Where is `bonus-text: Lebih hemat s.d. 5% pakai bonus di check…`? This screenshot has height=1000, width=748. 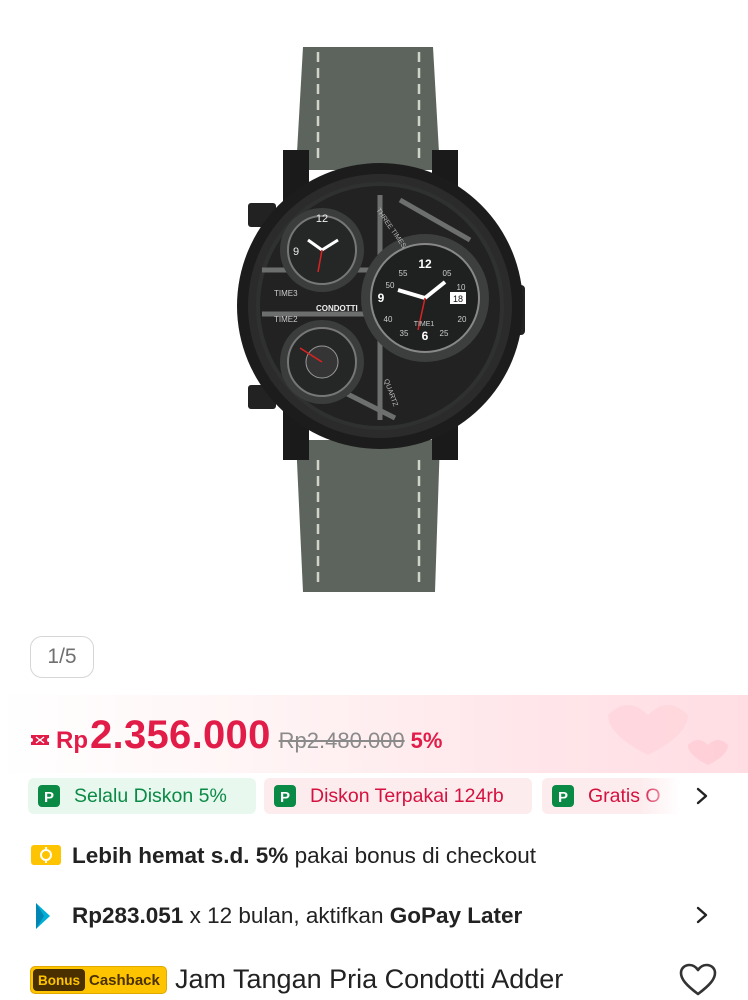
bonus-text: Lebih hemat s.d. 5% pakai bonus di check… is located at coordinates (304, 856).